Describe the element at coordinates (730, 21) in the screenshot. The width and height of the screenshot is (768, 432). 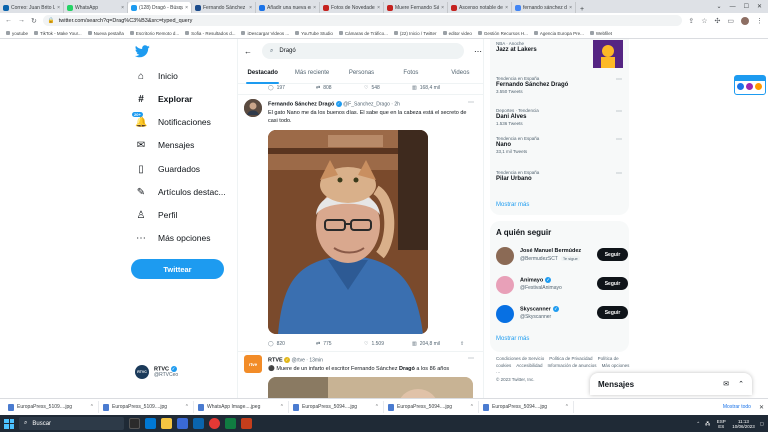
I see `sidebar-icon: ▭` at that location.